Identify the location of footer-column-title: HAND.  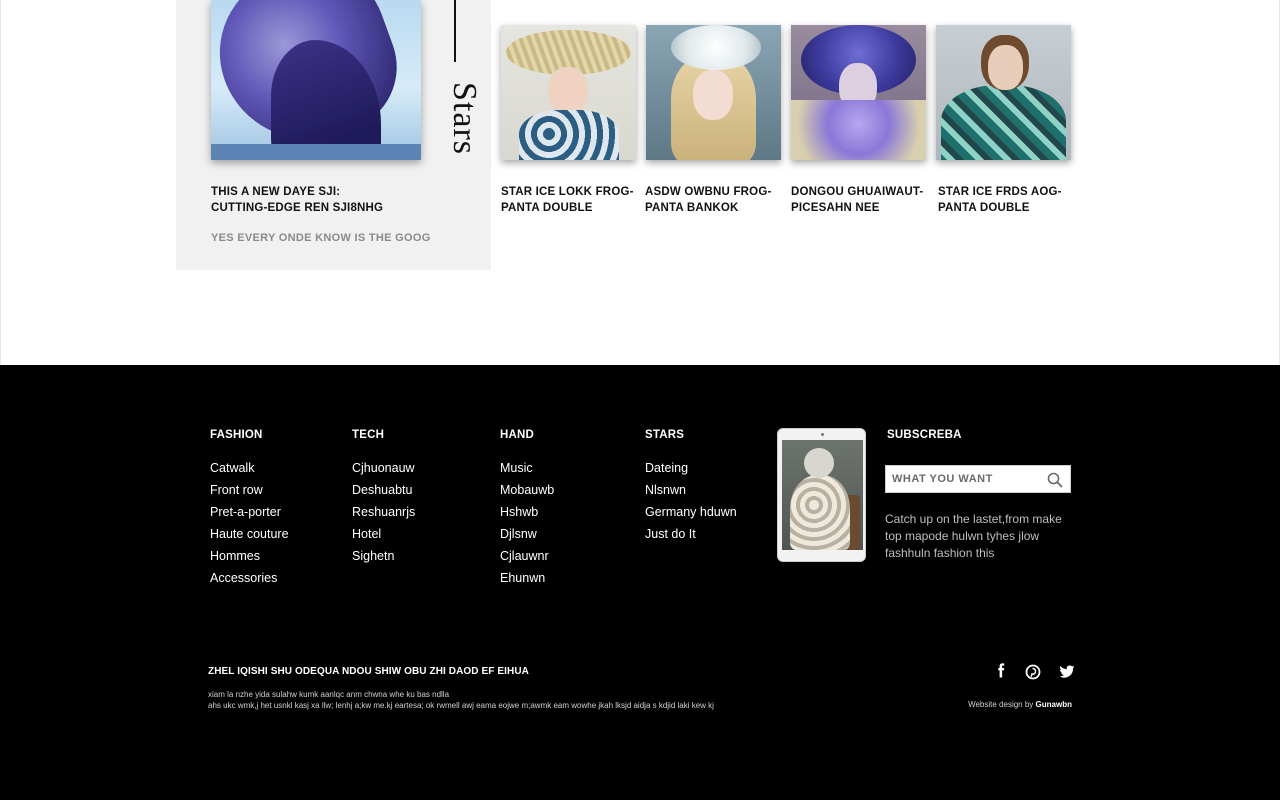
(517, 435).